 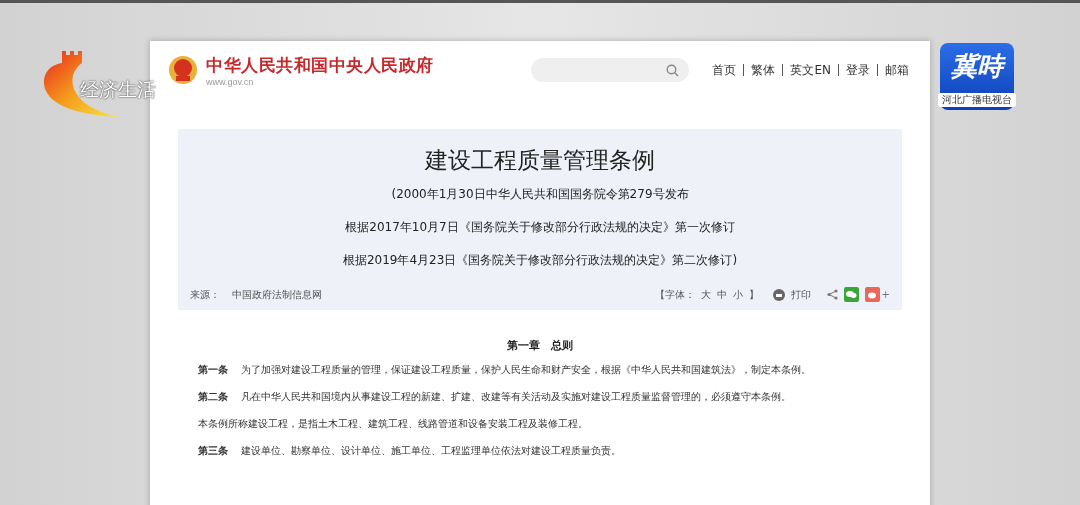 I want to click on nav-link: 英文EN, so click(x=810, y=70).